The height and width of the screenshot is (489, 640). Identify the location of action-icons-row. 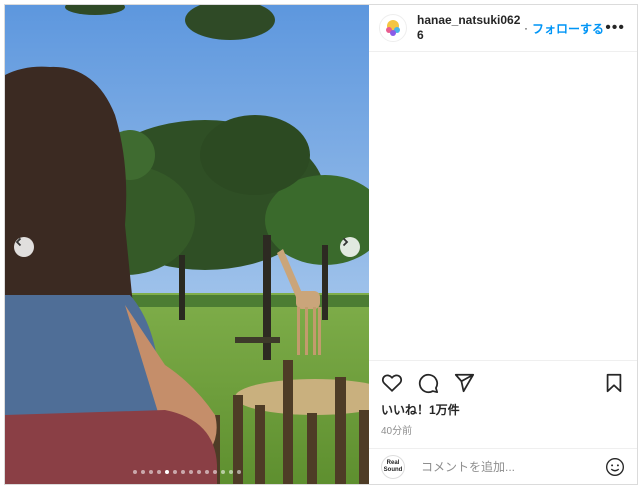
(503, 383).